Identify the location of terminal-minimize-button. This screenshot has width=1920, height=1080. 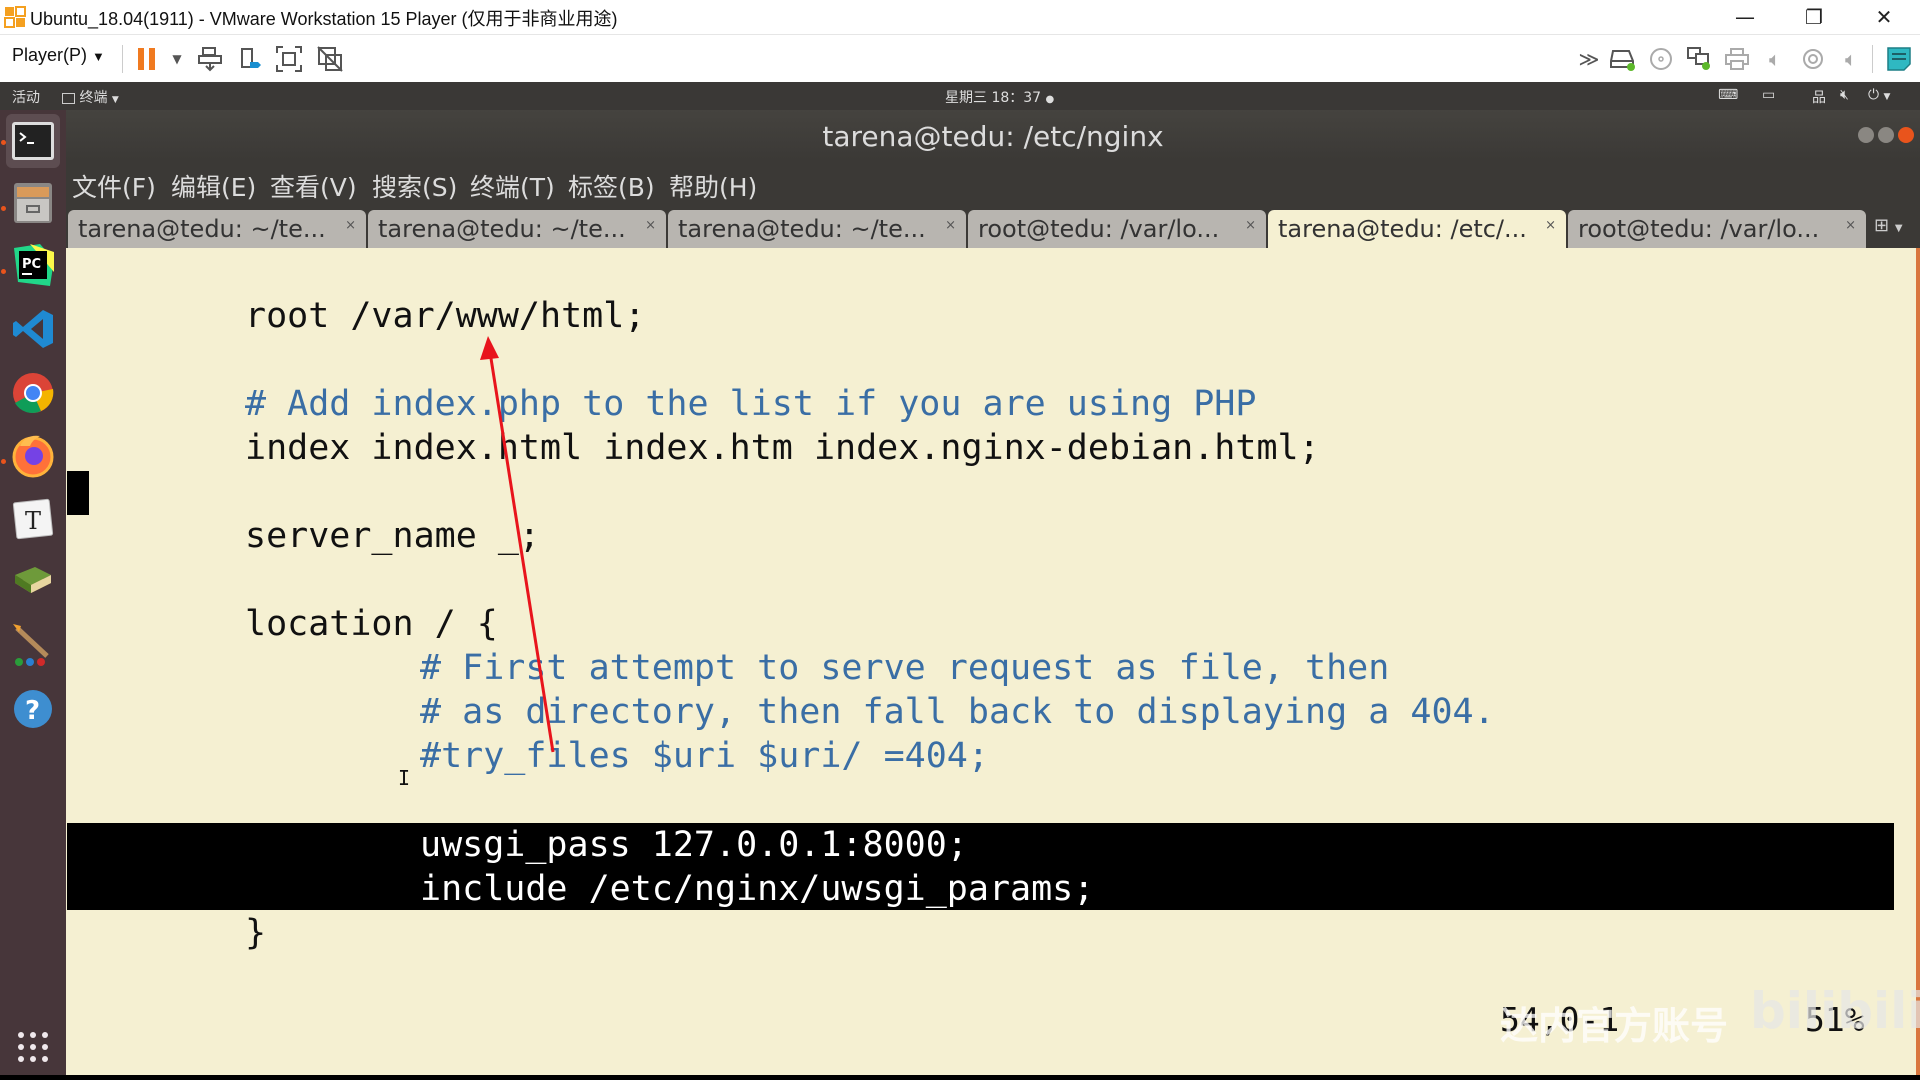
(1866, 135).